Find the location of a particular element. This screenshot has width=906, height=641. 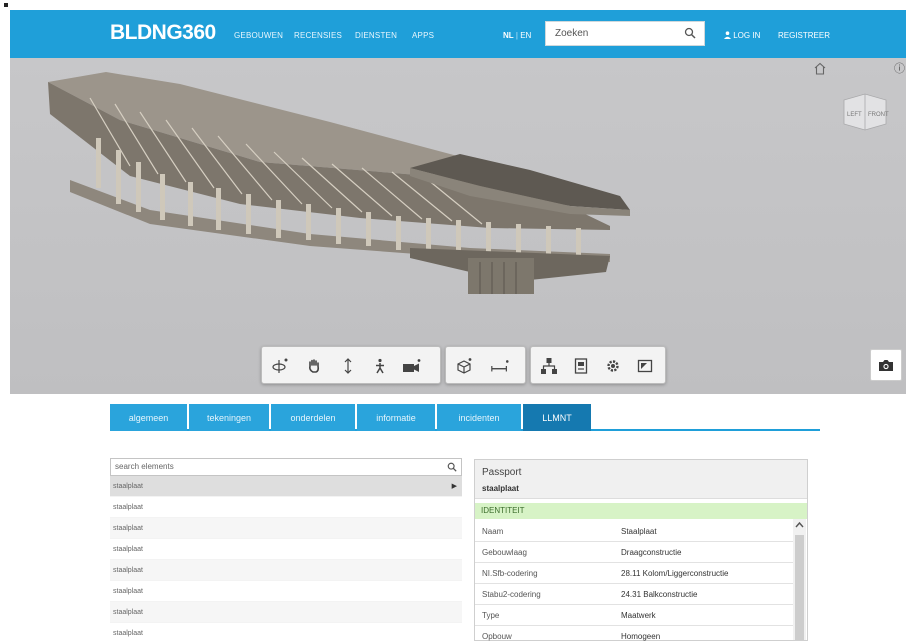

pan-icon is located at coordinates (314, 366).